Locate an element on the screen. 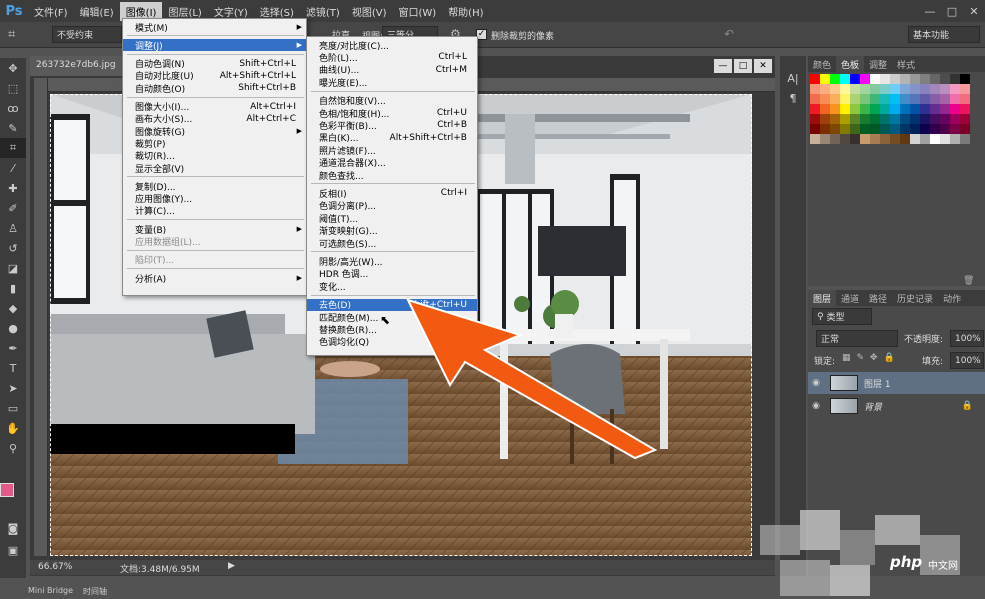 The width and height of the screenshot is (985, 599). menu-item: 变量(B) ▶ is located at coordinates (214, 229).